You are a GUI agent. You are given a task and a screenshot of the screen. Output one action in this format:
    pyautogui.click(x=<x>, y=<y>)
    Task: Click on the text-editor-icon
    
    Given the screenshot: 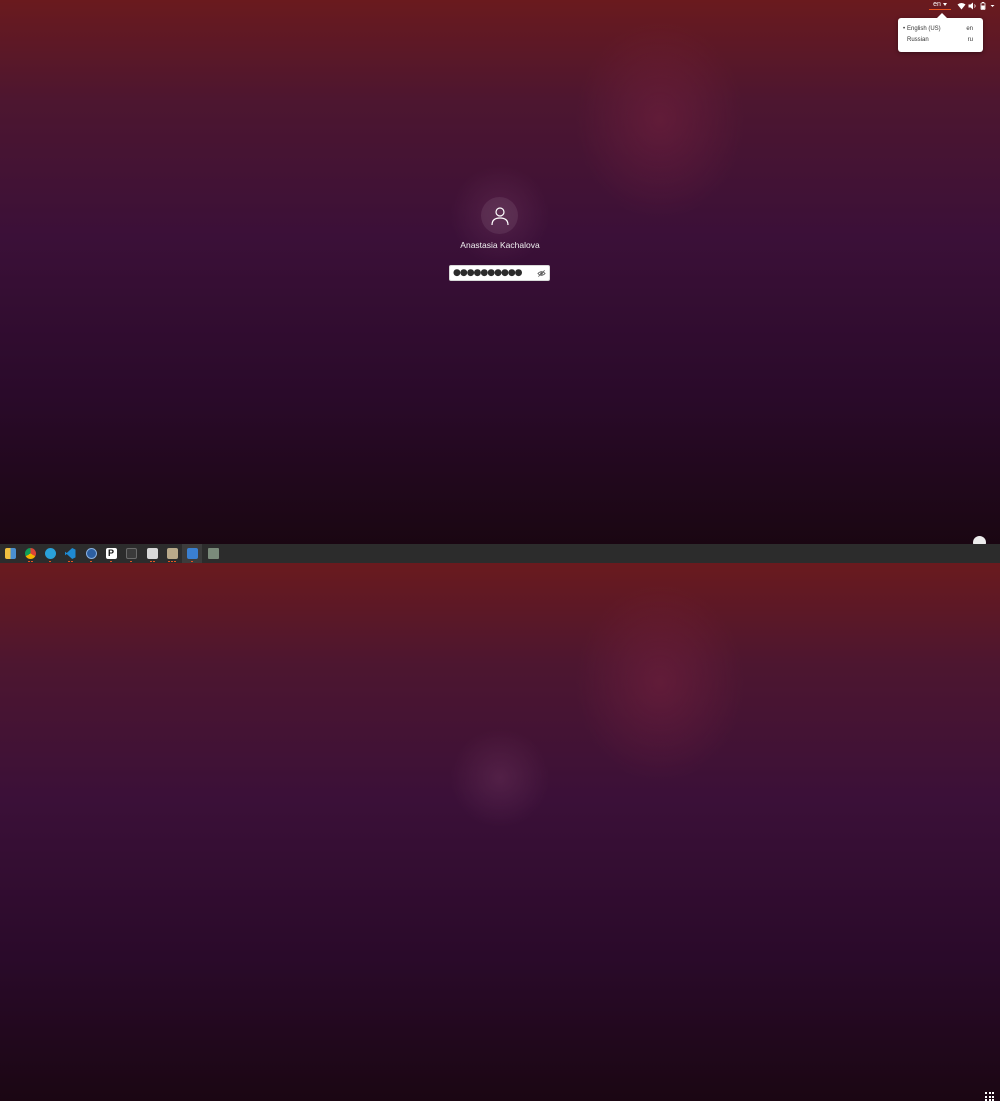 What is the action you would take?
    pyautogui.click(x=192, y=553)
    